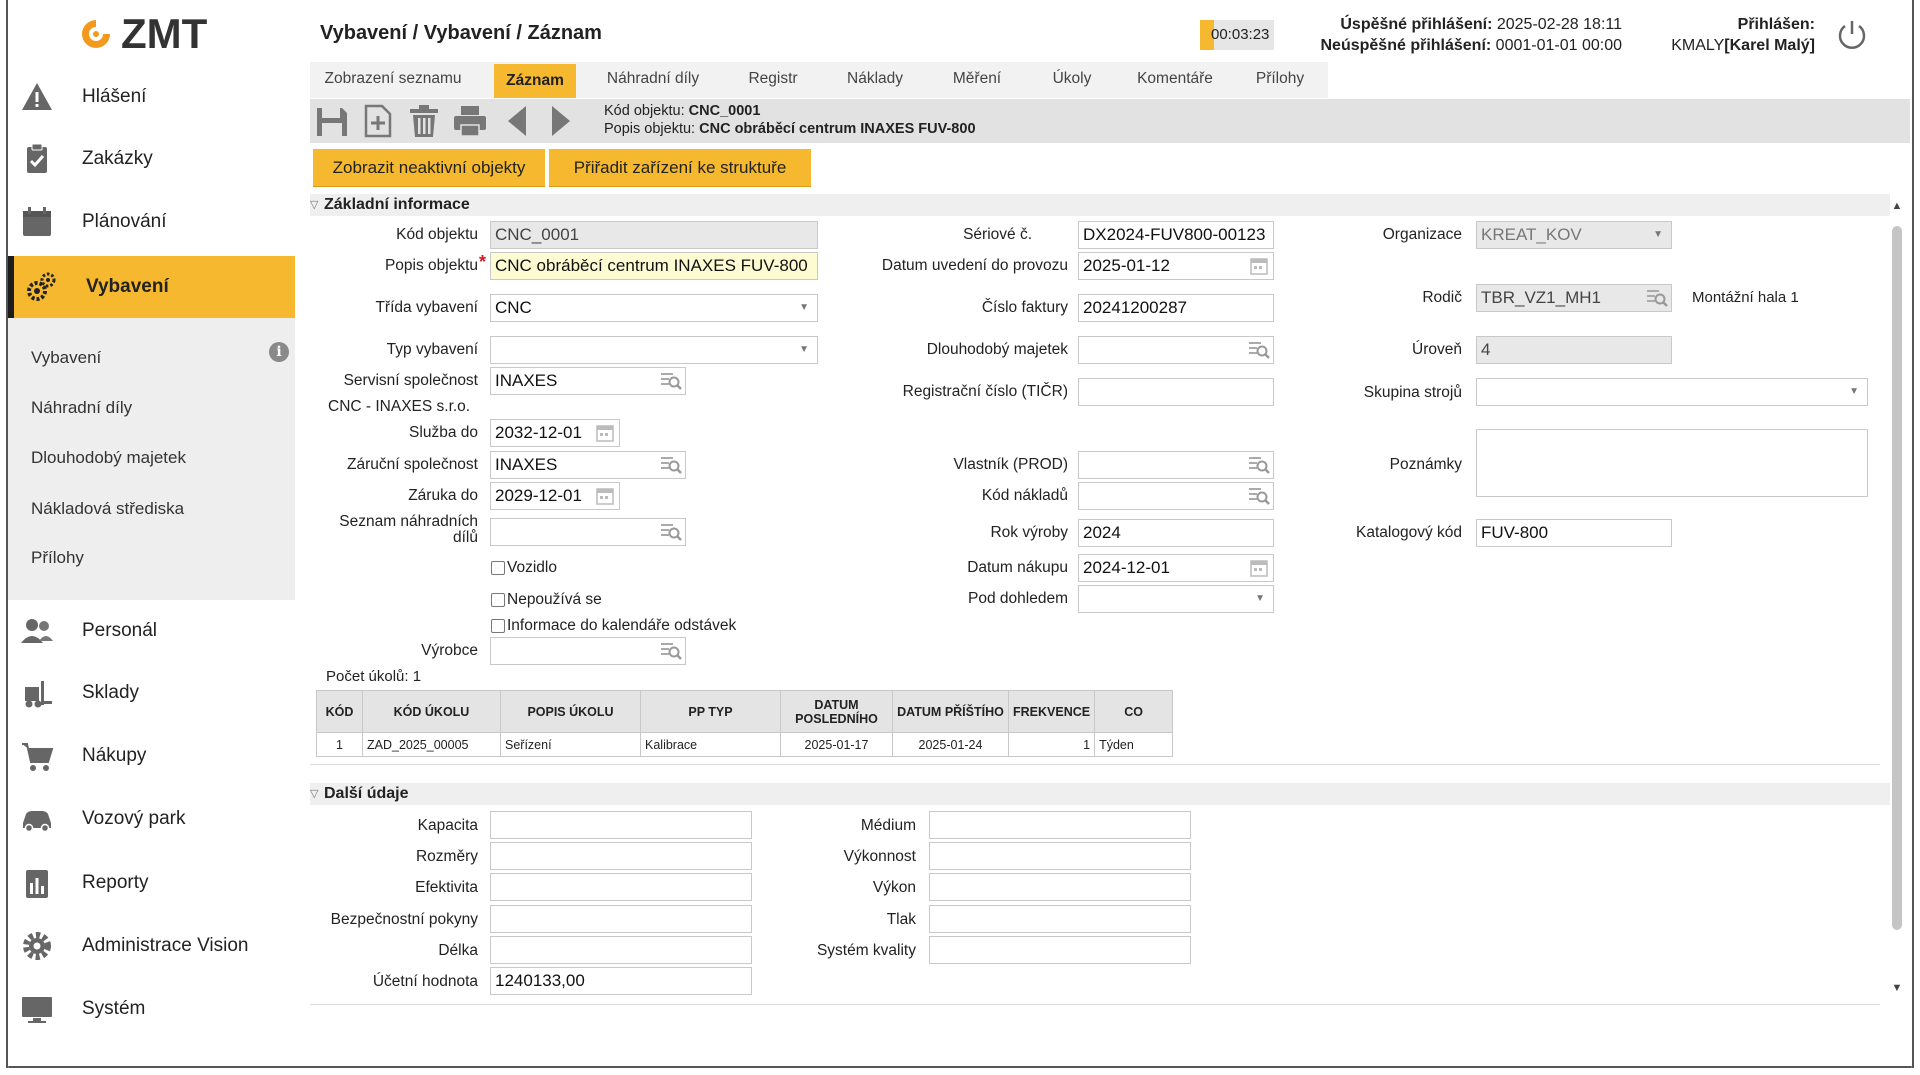 Image resolution: width=1920 pixels, height=1075 pixels. Describe the element at coordinates (1176, 533) in the screenshot. I see `rok-vyroby-field: 2024` at that location.